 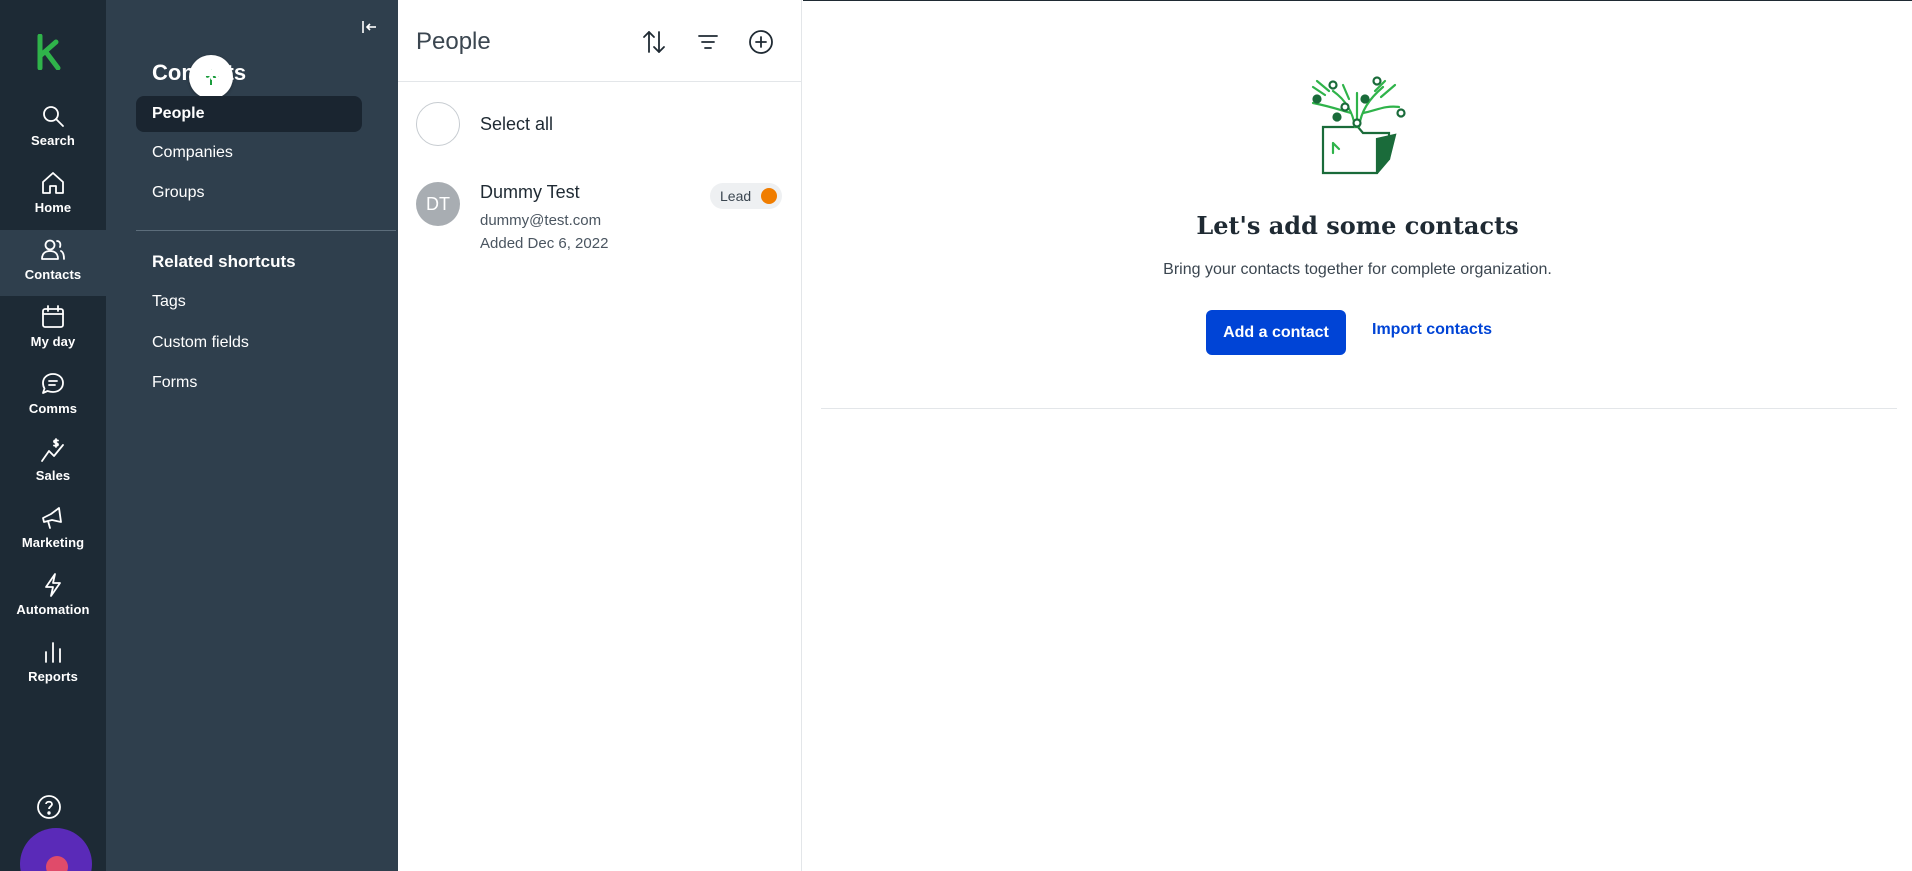 What do you see at coordinates (249, 114) in the screenshot?
I see `subnav-item-people: People` at bounding box center [249, 114].